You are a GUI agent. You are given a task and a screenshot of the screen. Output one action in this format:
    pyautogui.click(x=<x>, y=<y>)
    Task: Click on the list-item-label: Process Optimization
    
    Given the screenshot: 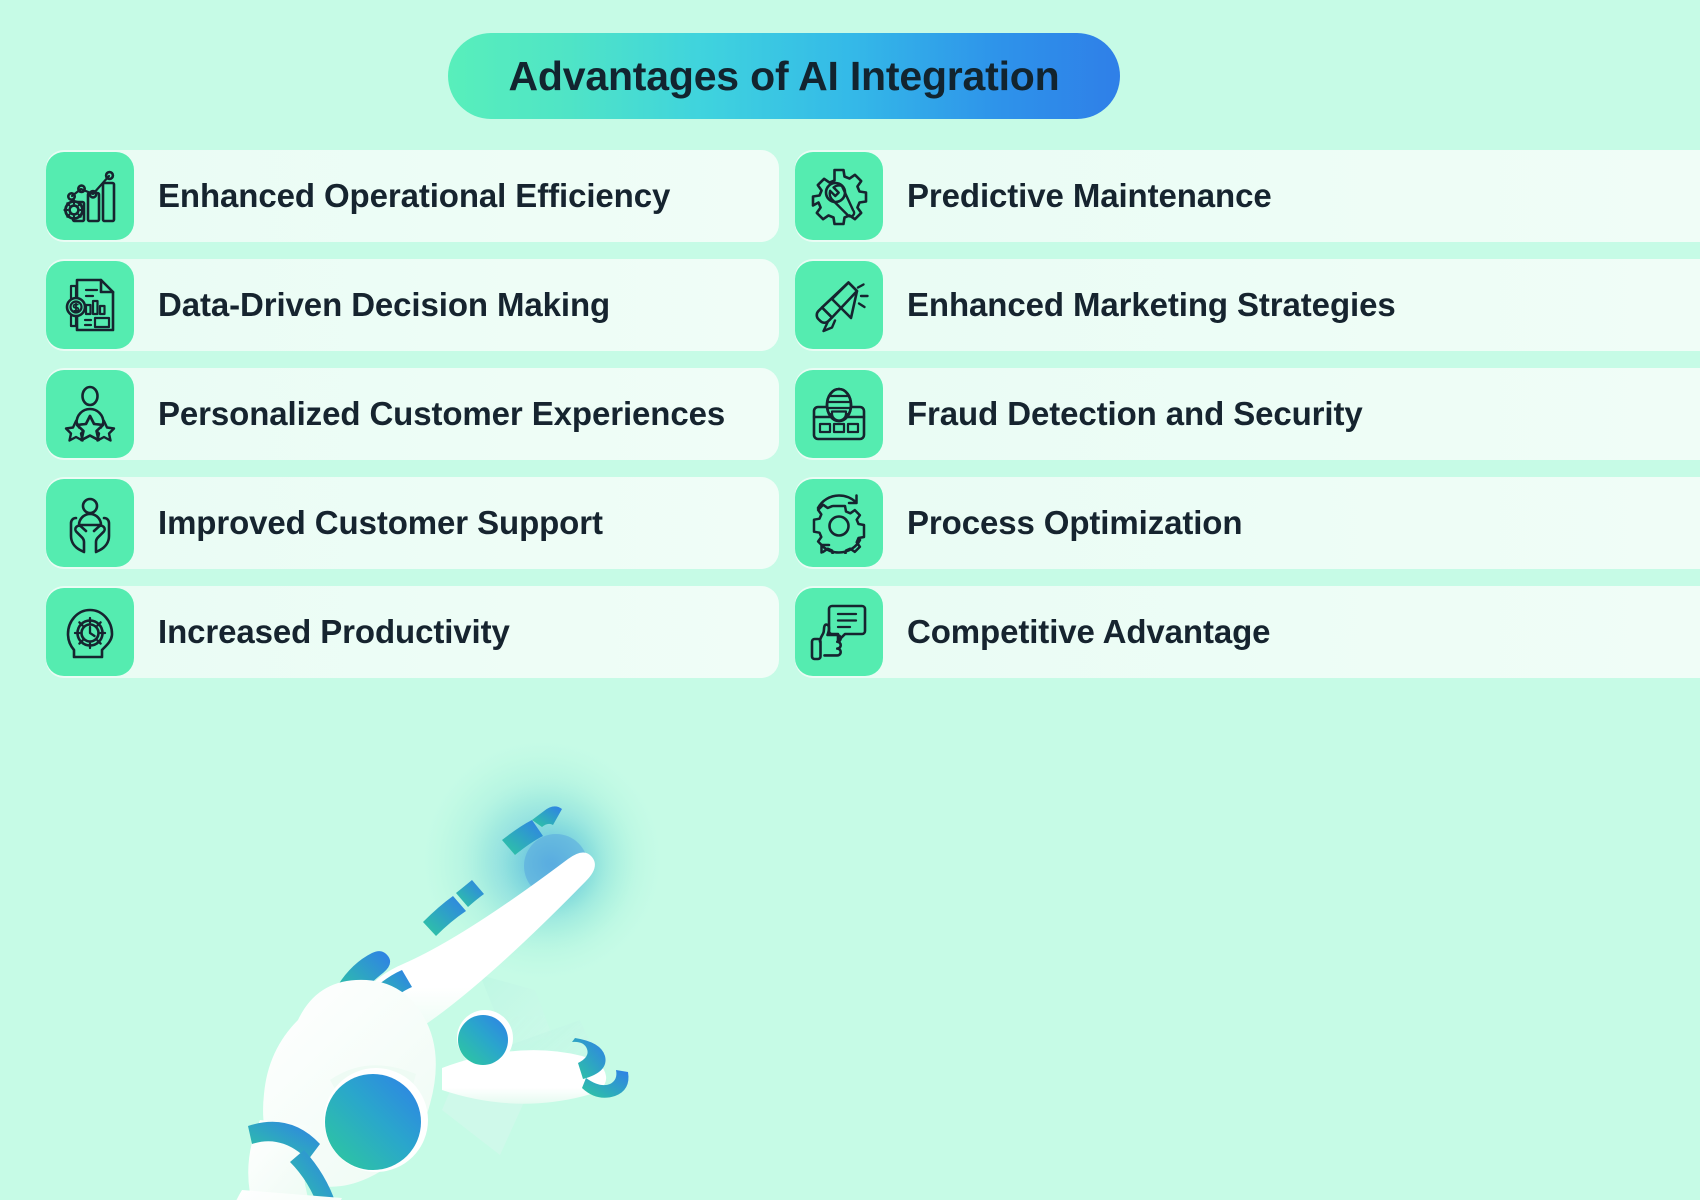 What is the action you would take?
    pyautogui.click(x=1075, y=522)
    